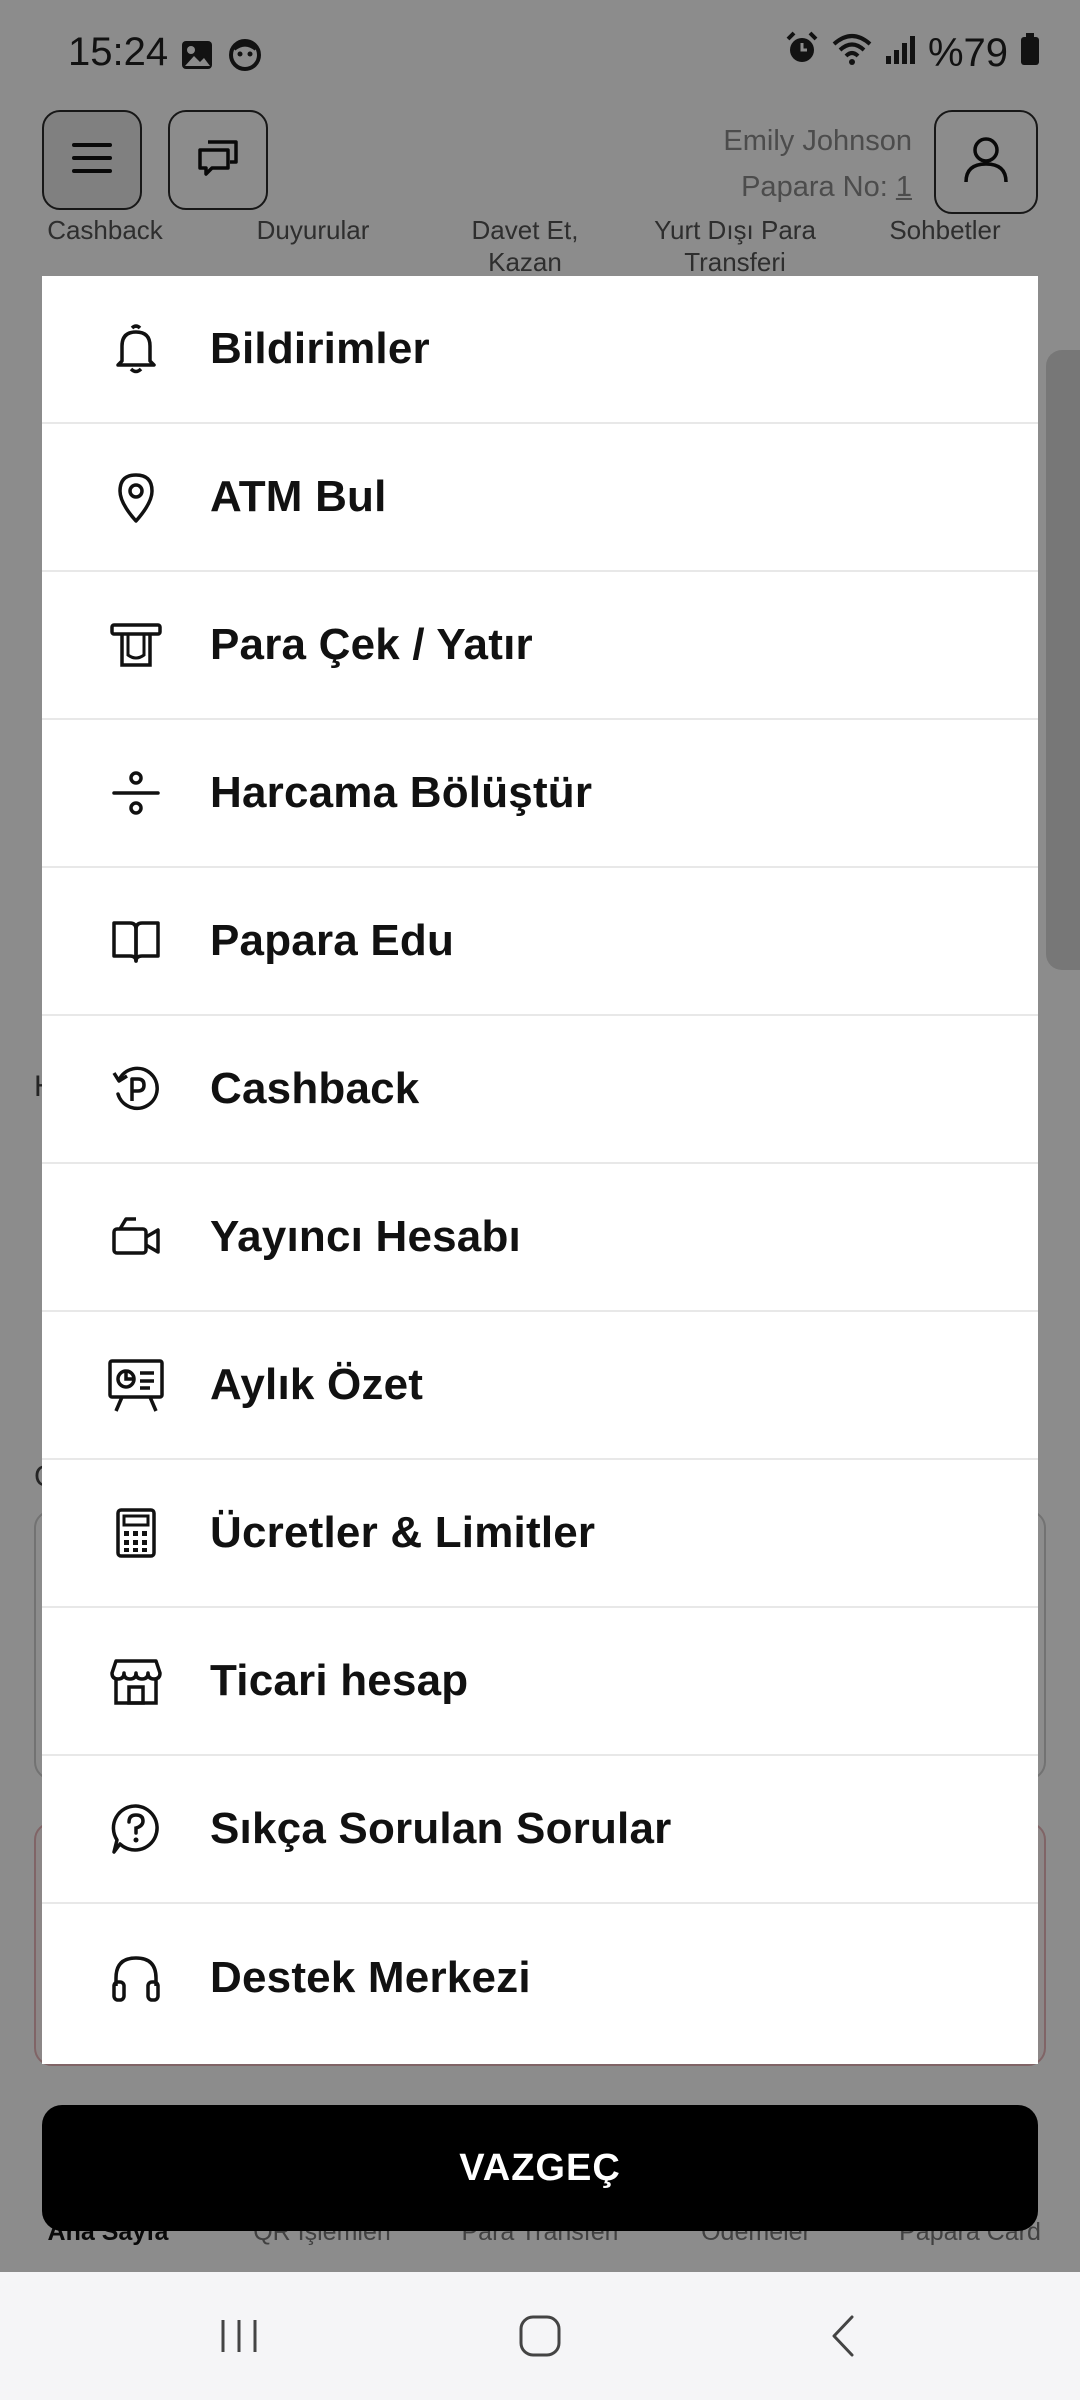 This screenshot has height=2400, width=1080. Describe the element at coordinates (540, 1238) in the screenshot. I see `menu-item-yayinci-hesabi: Yayıncı Hesabı` at that location.